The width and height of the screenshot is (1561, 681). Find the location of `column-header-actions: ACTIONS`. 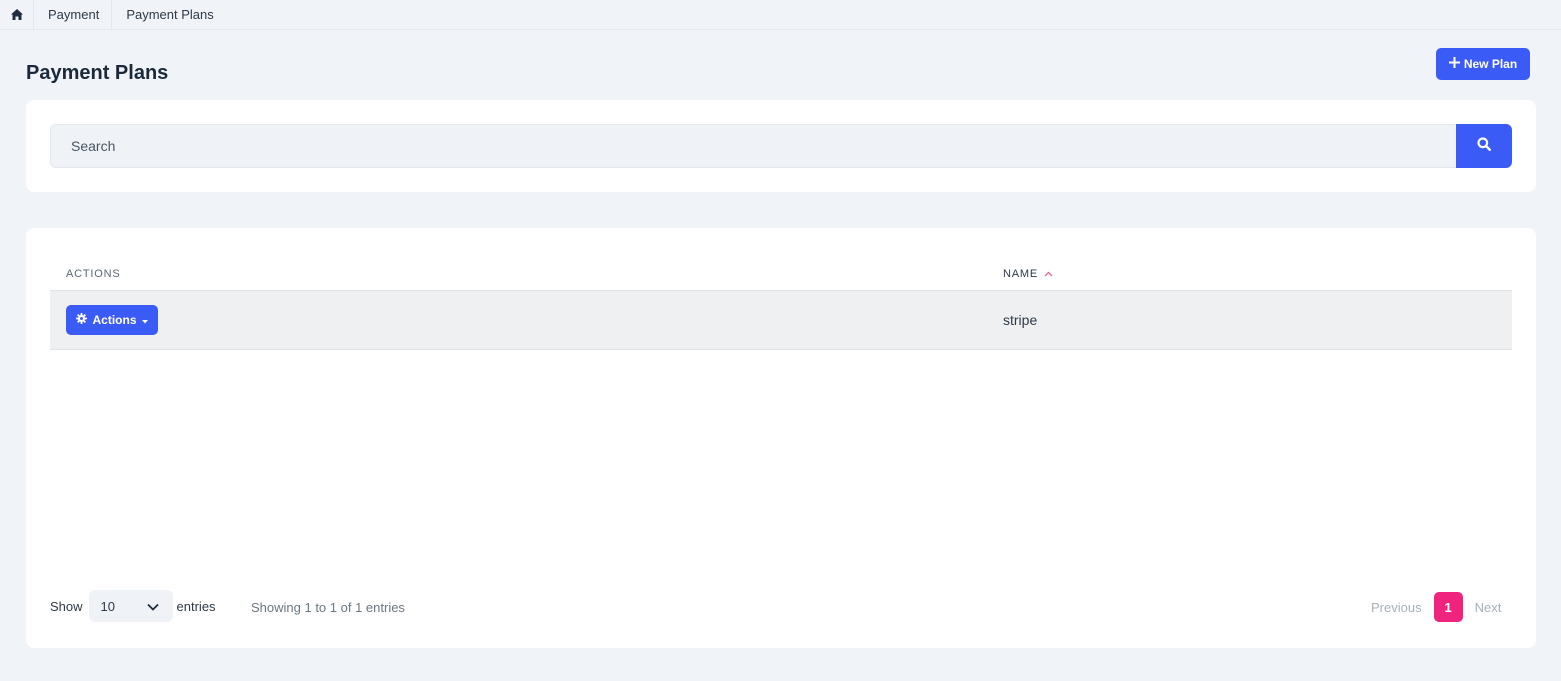

column-header-actions: ACTIONS is located at coordinates (93, 274).